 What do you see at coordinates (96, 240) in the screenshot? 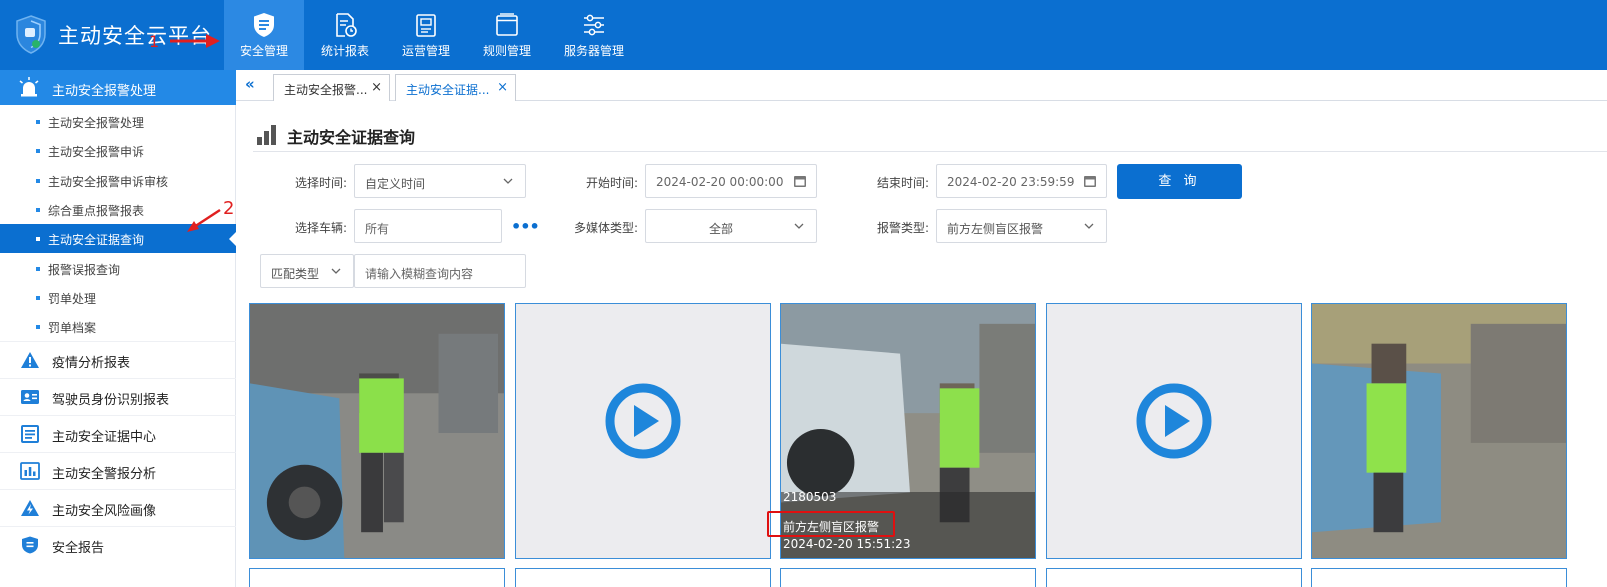
I see `sidebar-item-label: 主动安全证据查询` at bounding box center [96, 240].